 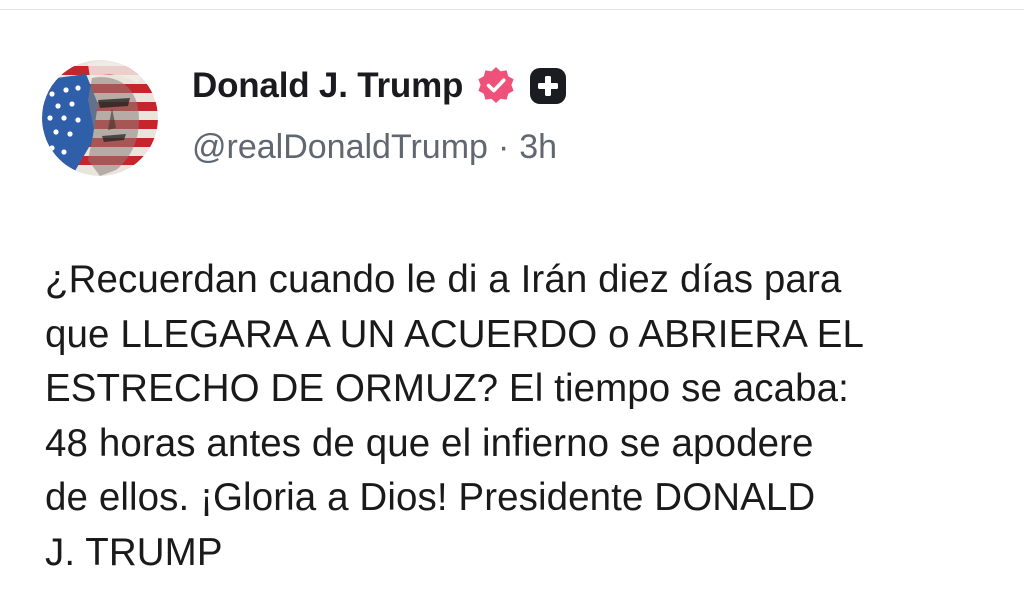 I want to click on top-divider, so click(x=512, y=5).